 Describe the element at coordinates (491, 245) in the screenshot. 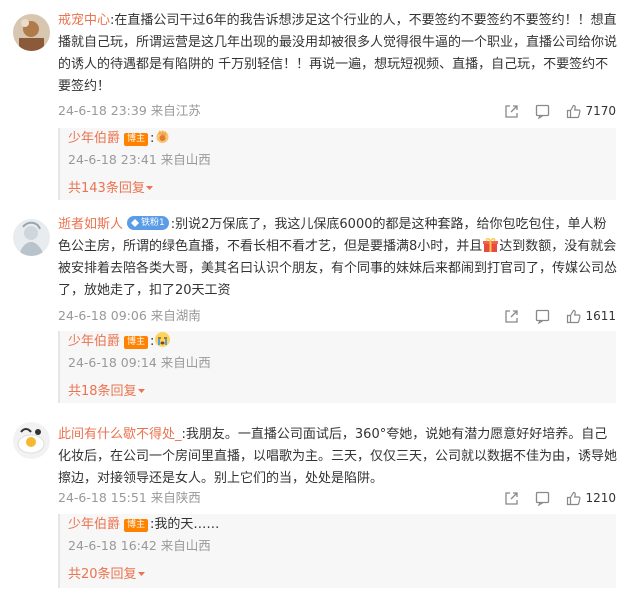

I see `gift-emoji` at that location.